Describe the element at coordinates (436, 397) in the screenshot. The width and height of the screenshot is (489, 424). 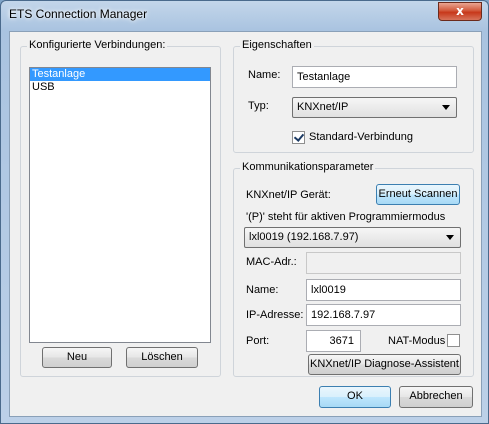
I see `cancel-button: Abbrechen` at that location.